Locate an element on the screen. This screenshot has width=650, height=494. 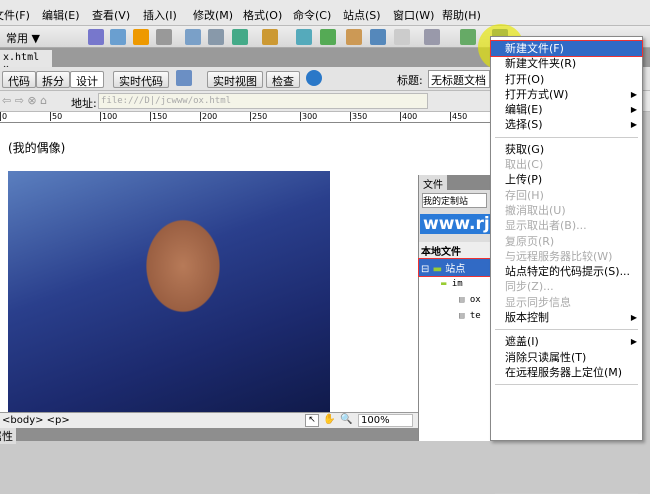
nav-buttons-icon: ⇦ ⇨ ⊗ ⌂ is located at coordinates (24, 100).